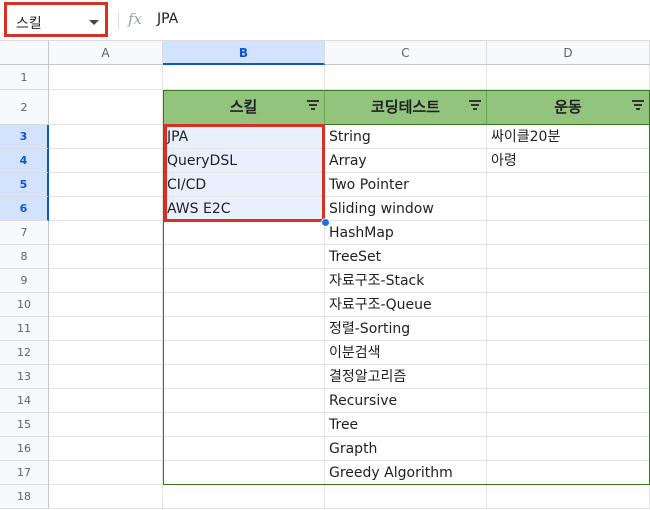  What do you see at coordinates (406, 257) in the screenshot?
I see `table-cell: TreeSet` at bounding box center [406, 257].